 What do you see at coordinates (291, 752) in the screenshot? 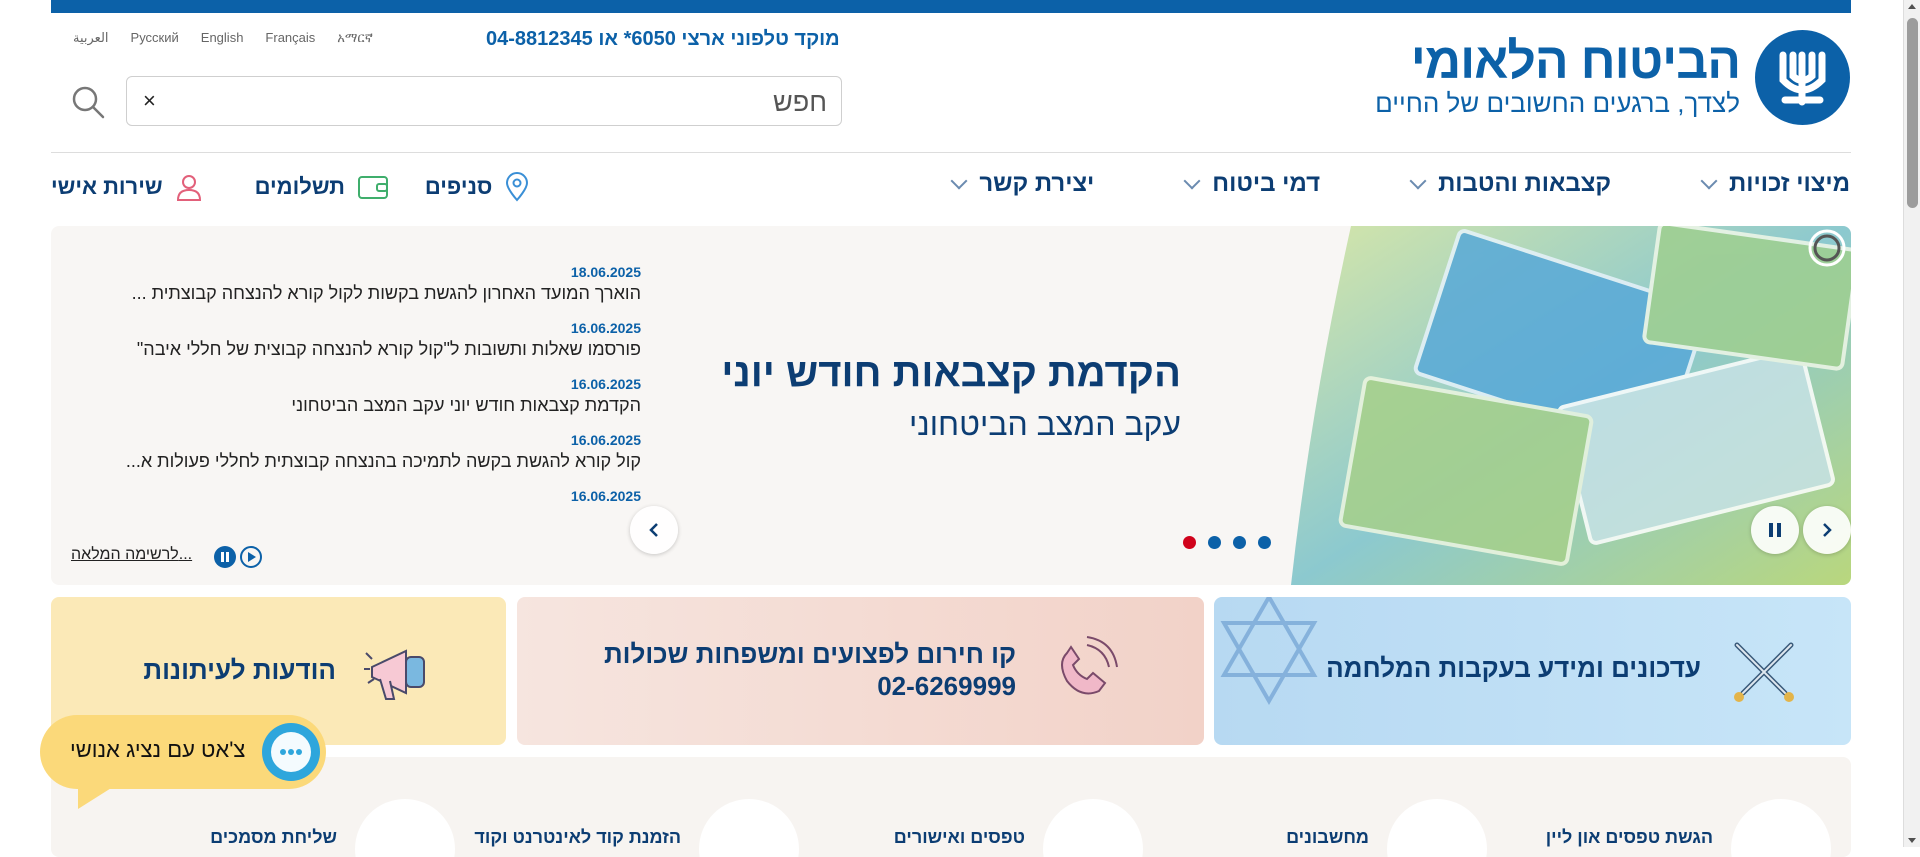
I see `chat-bubble-icon` at bounding box center [291, 752].